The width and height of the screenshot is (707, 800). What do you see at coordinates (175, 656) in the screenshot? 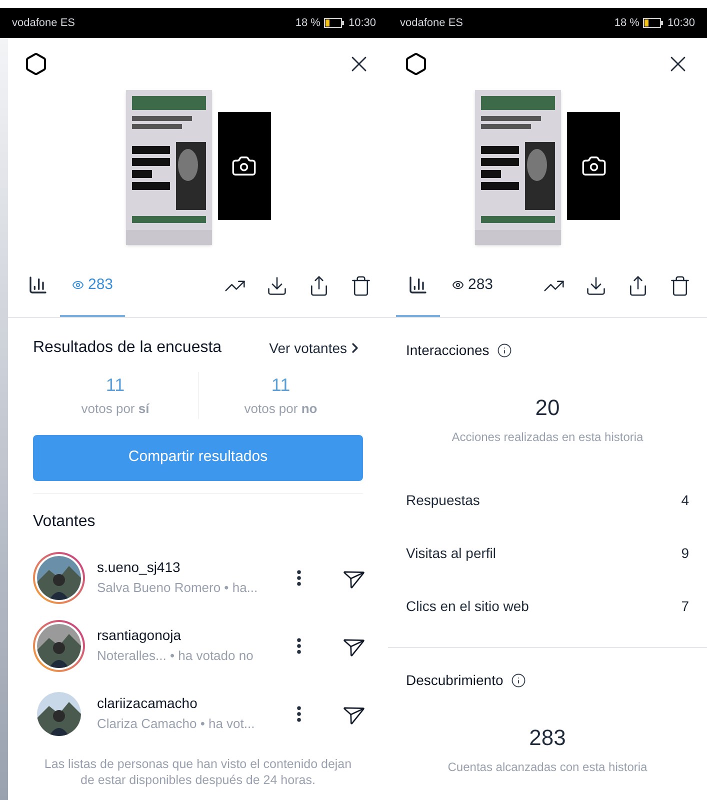
I see `voter-subtitle: Noteralles... • ha votado no` at bounding box center [175, 656].